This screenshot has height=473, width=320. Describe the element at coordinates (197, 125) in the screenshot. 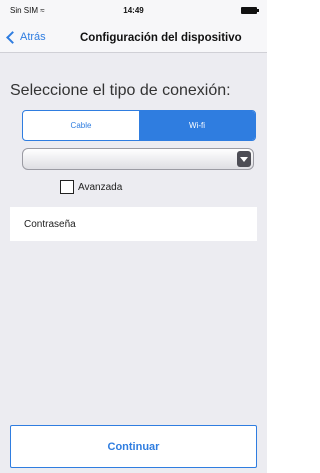

I see `segment-wifi: Wi-fi` at that location.